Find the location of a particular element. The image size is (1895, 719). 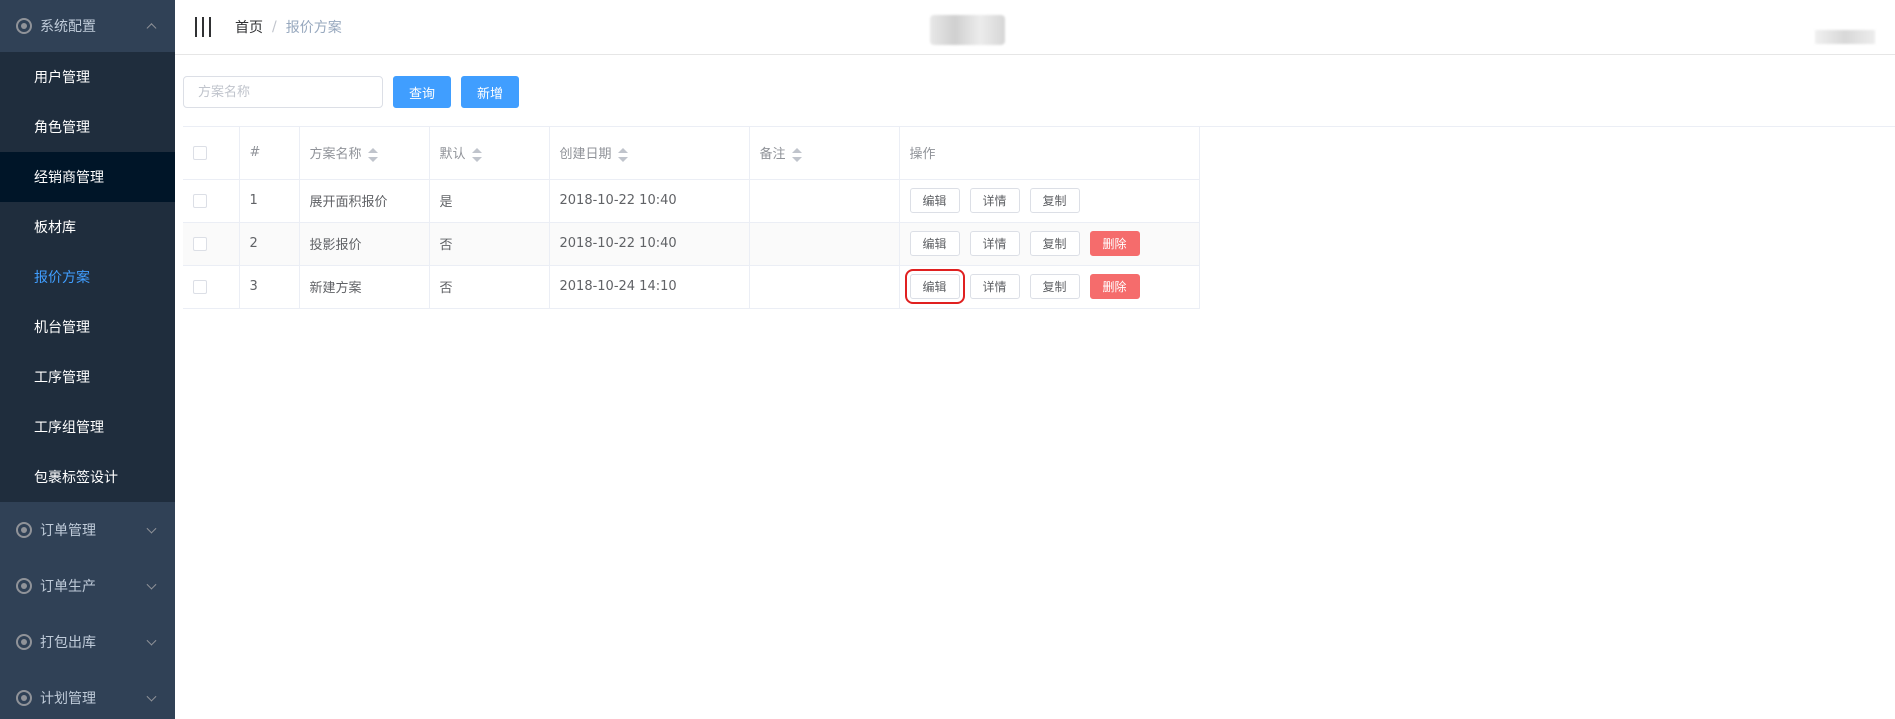

cell-name: 展开面积报价 is located at coordinates (364, 201).